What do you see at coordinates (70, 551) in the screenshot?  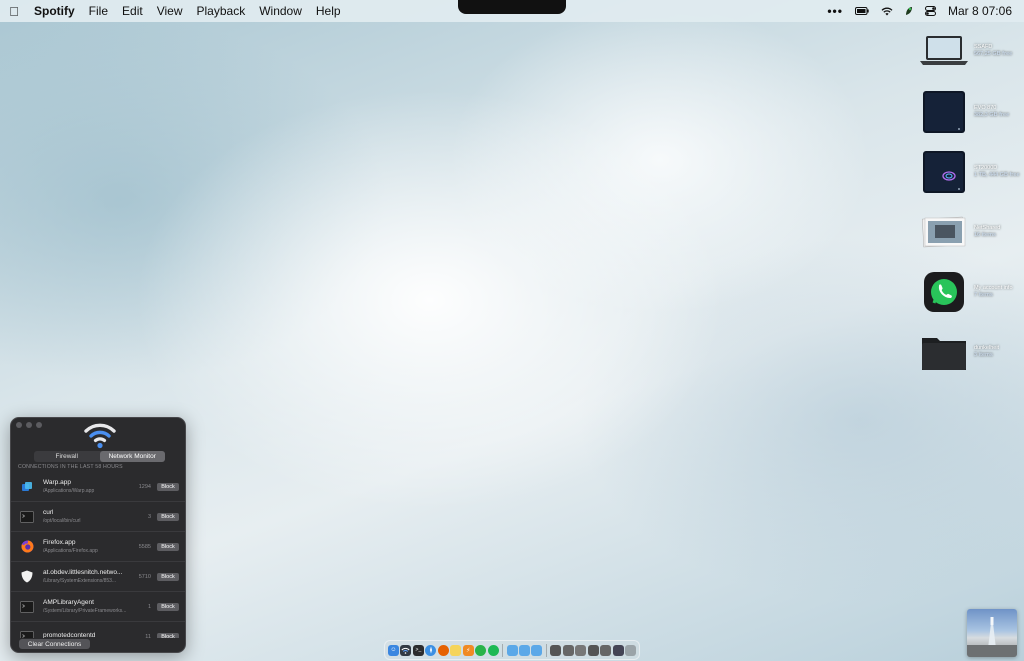 I see `process-path: /Applications/Firefox.app` at bounding box center [70, 551].